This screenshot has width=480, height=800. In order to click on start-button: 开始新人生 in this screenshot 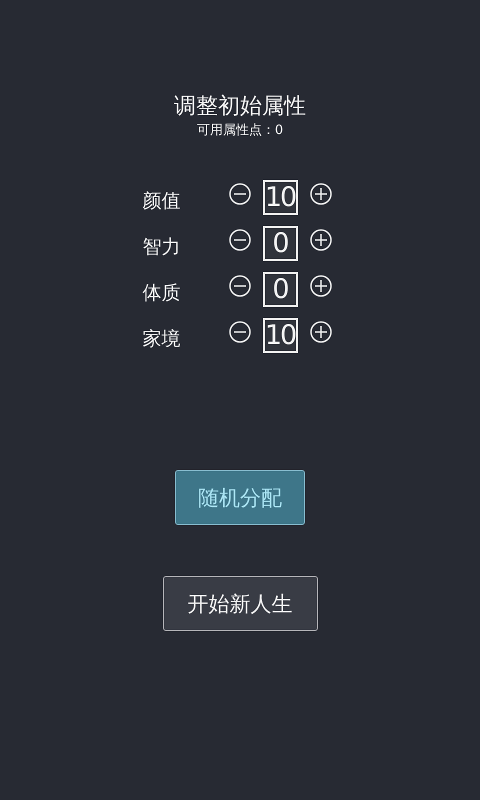, I will do `click(240, 603)`.